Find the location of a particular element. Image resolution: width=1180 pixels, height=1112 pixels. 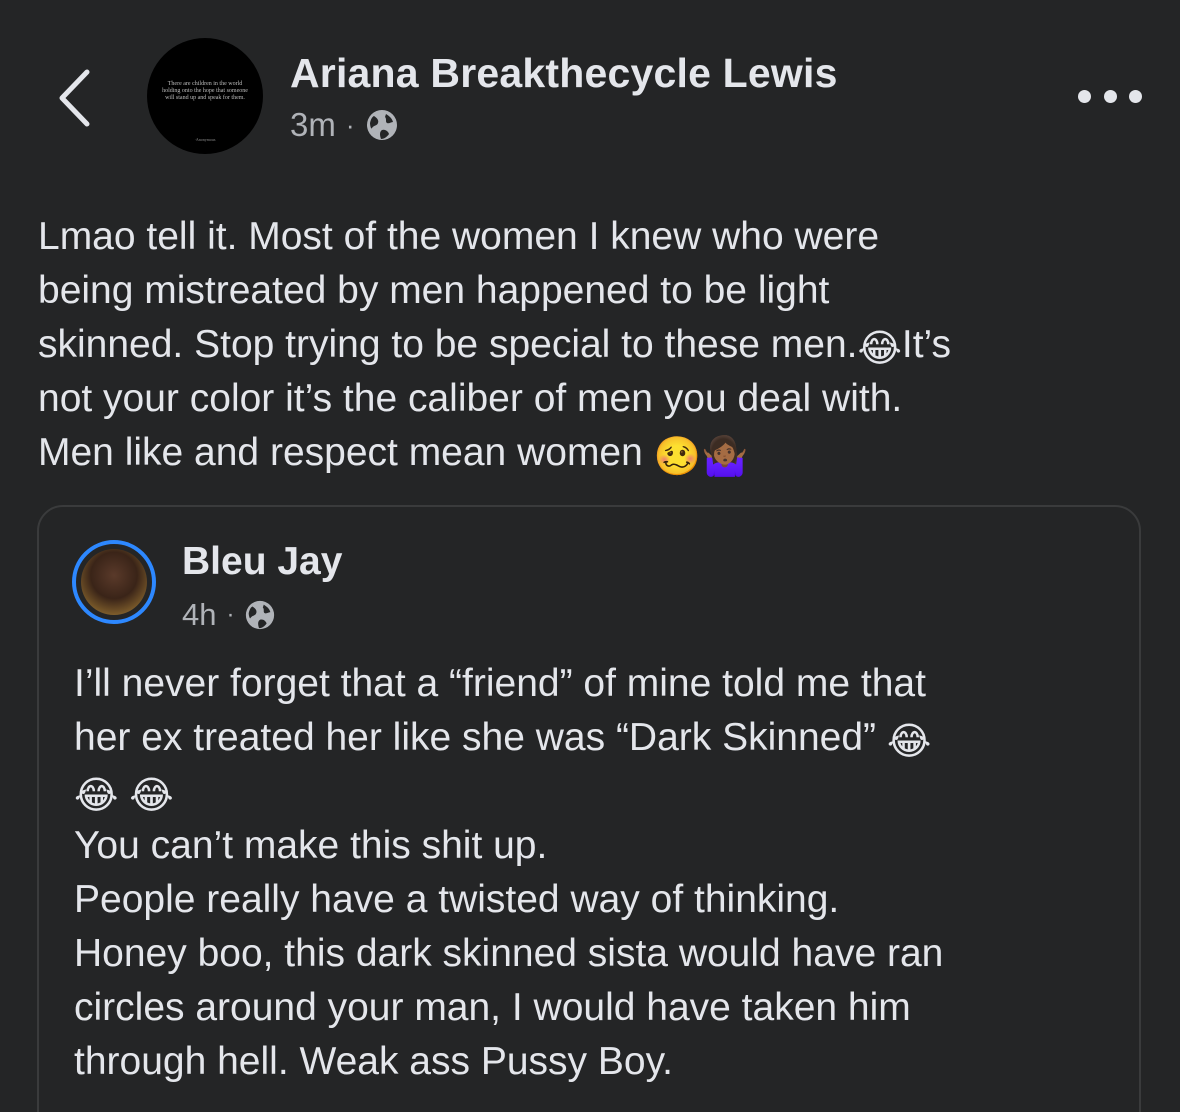

post-line-text: It’s is located at coordinates (926, 344).